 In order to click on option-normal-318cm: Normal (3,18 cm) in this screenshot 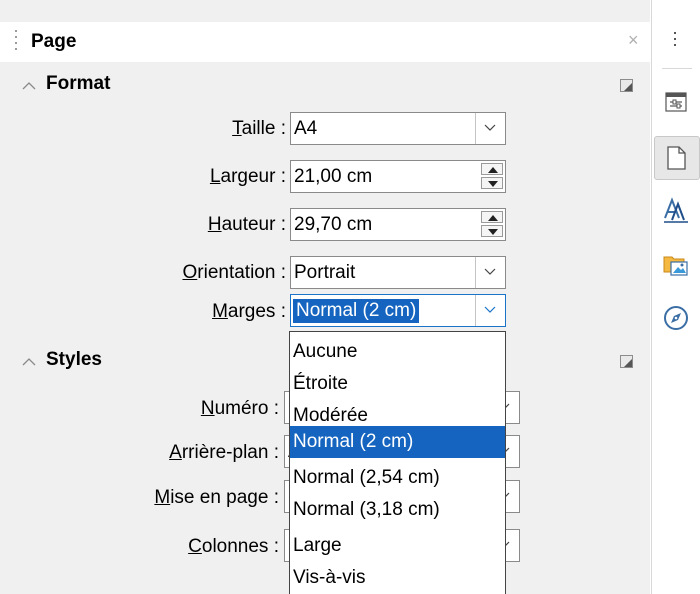, I will do `click(397, 510)`.